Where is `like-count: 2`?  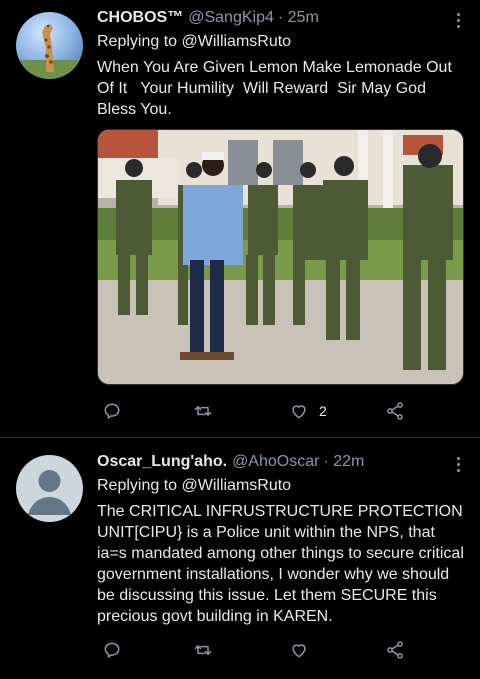
like-count: 2 is located at coordinates (323, 411).